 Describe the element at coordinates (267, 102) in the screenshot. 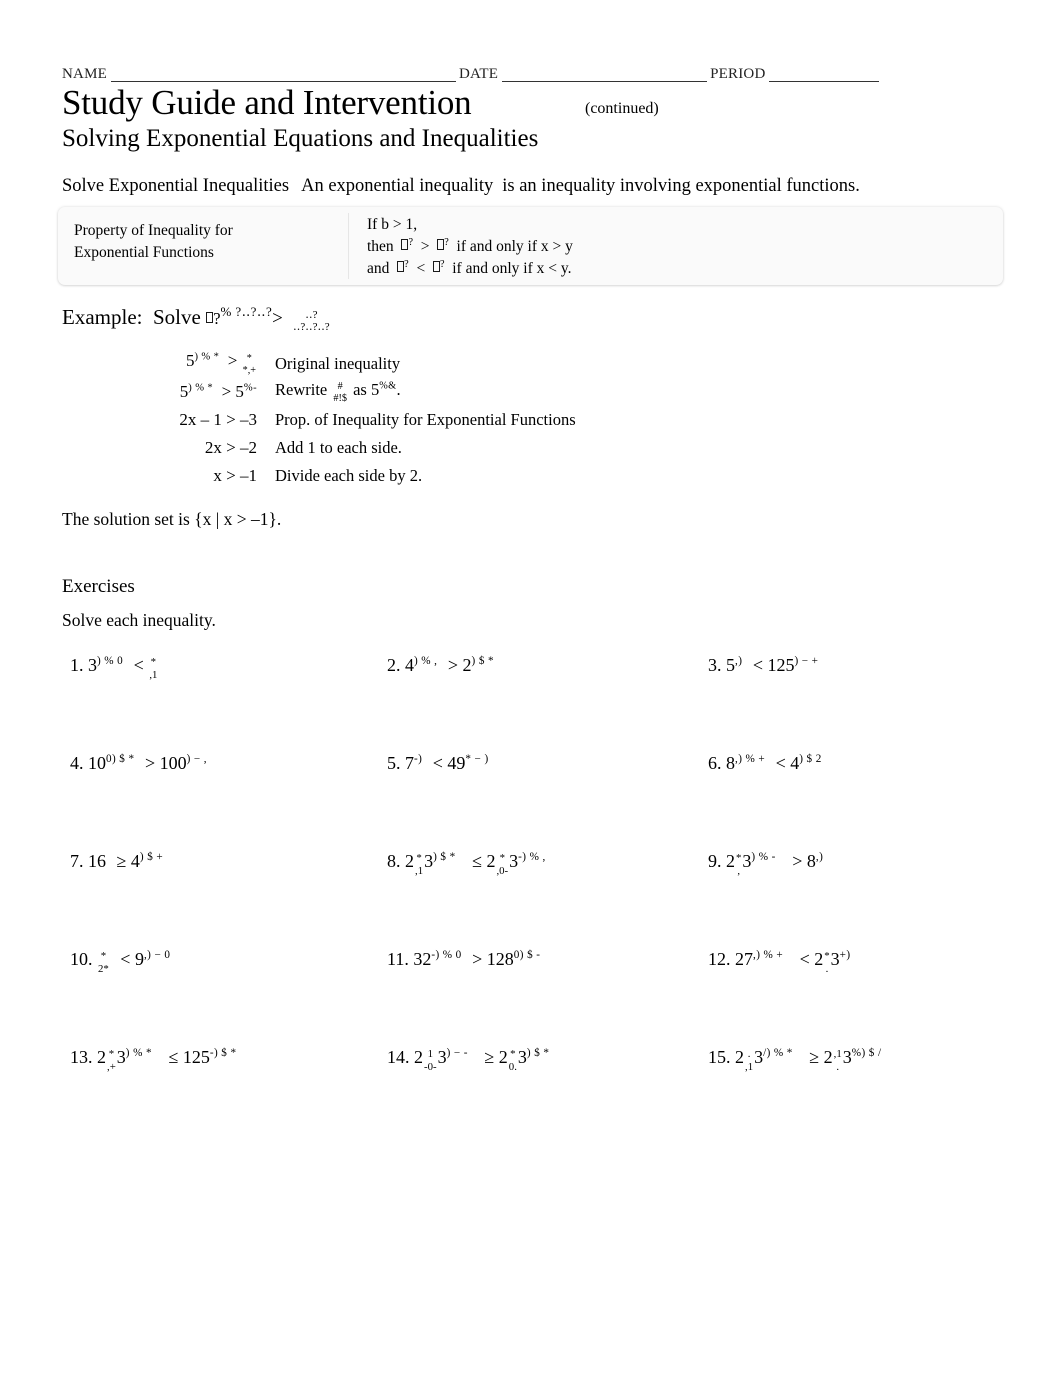

I see `page-title: Study Guide and Intervention` at that location.